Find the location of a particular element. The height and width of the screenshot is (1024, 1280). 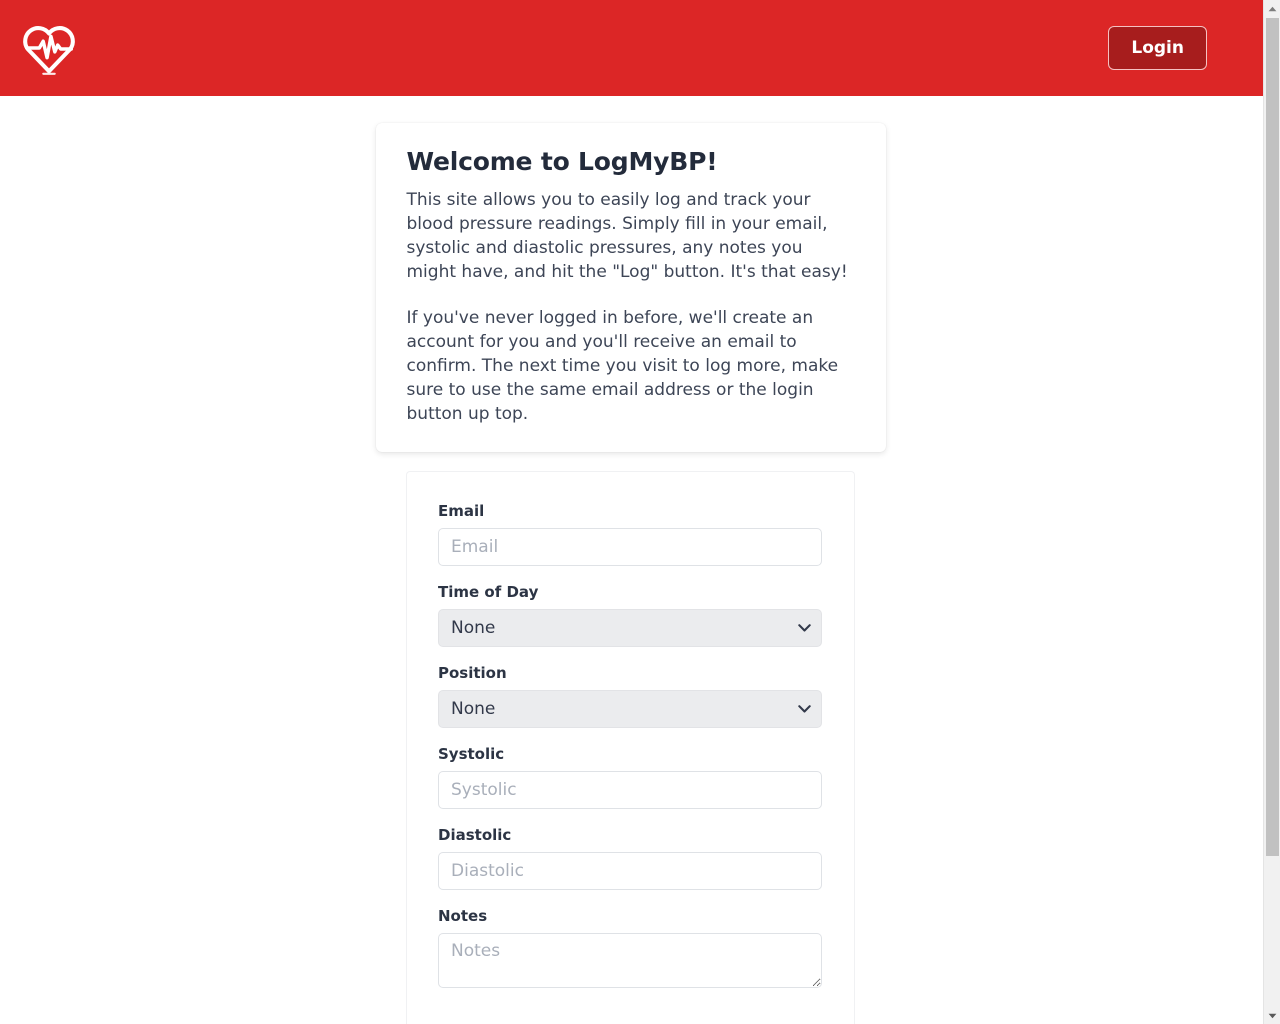

field-email: Email is located at coordinates (630, 534).